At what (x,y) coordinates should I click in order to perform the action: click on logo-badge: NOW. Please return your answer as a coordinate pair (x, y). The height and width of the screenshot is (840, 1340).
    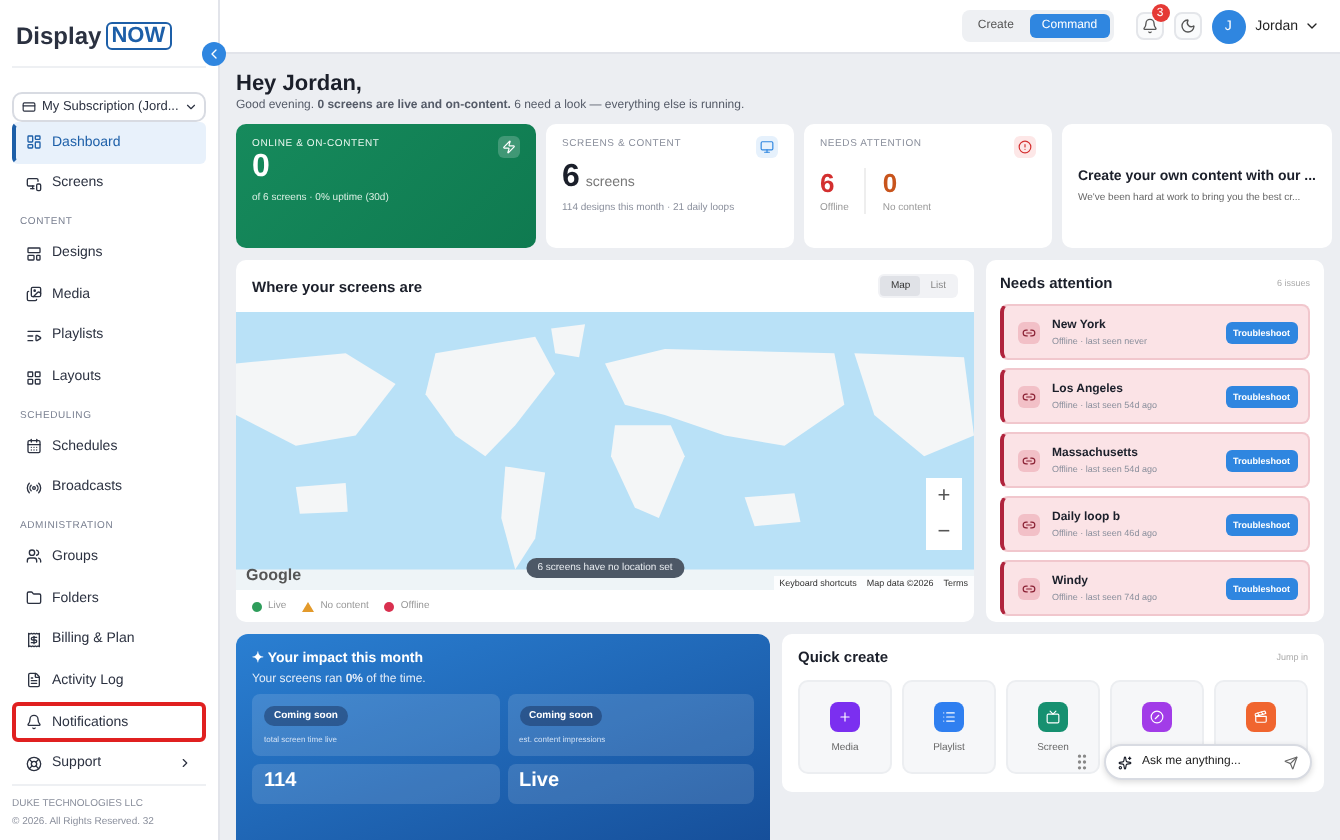
    Looking at the image, I should click on (138, 36).